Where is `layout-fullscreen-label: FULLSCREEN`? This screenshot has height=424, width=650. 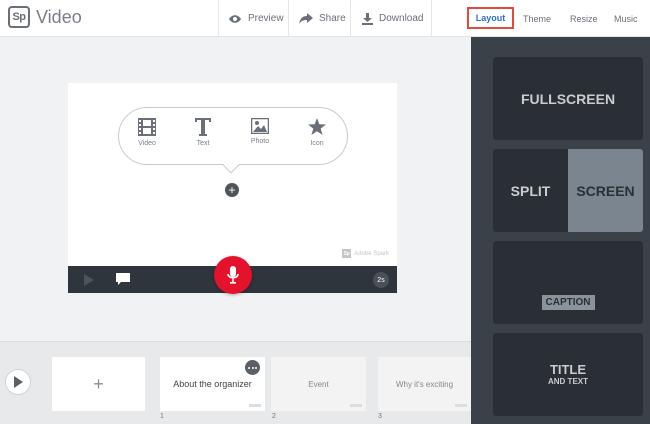
layout-fullscreen-label: FULLSCREEN is located at coordinates (568, 98).